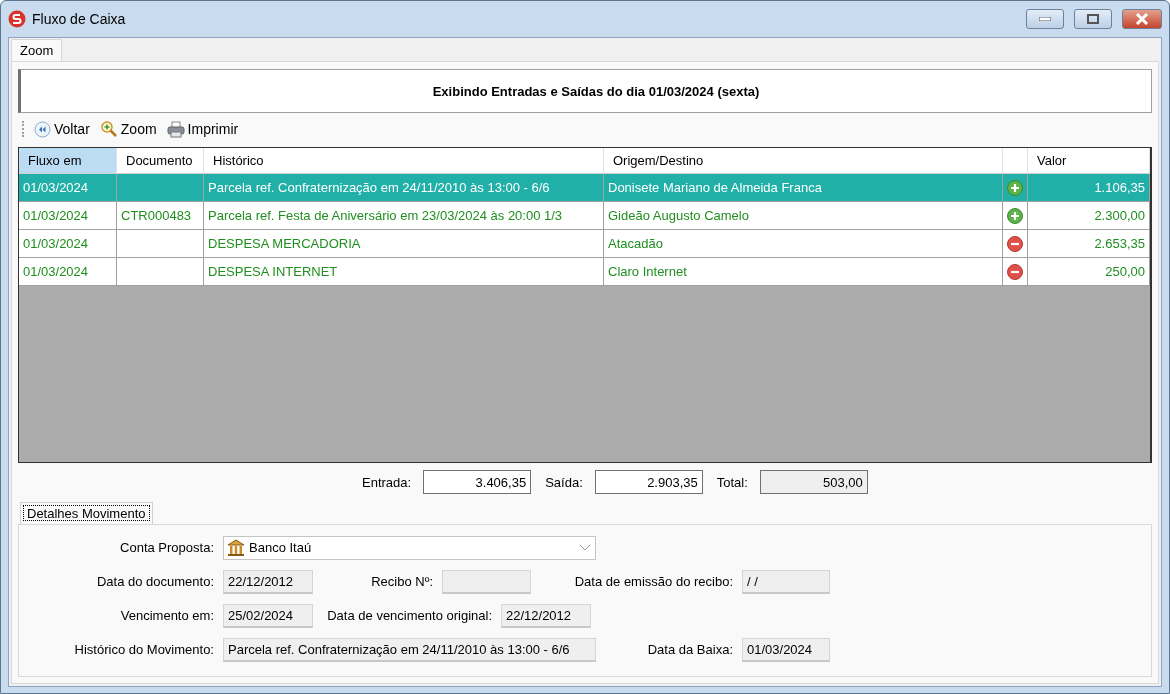  Describe the element at coordinates (1089, 243) in the screenshot. I see `table-cell: 2.653,35` at that location.